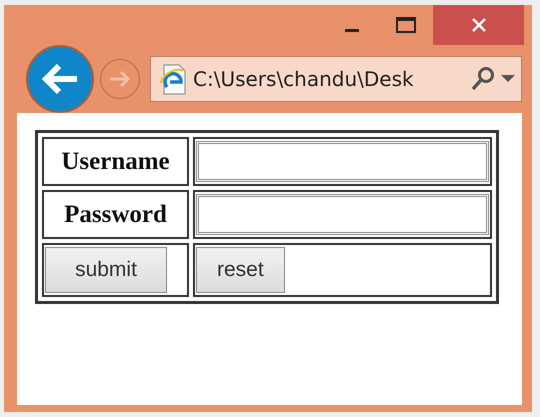 The width and height of the screenshot is (540, 417). What do you see at coordinates (406, 25) in the screenshot?
I see `maximize-icon` at bounding box center [406, 25].